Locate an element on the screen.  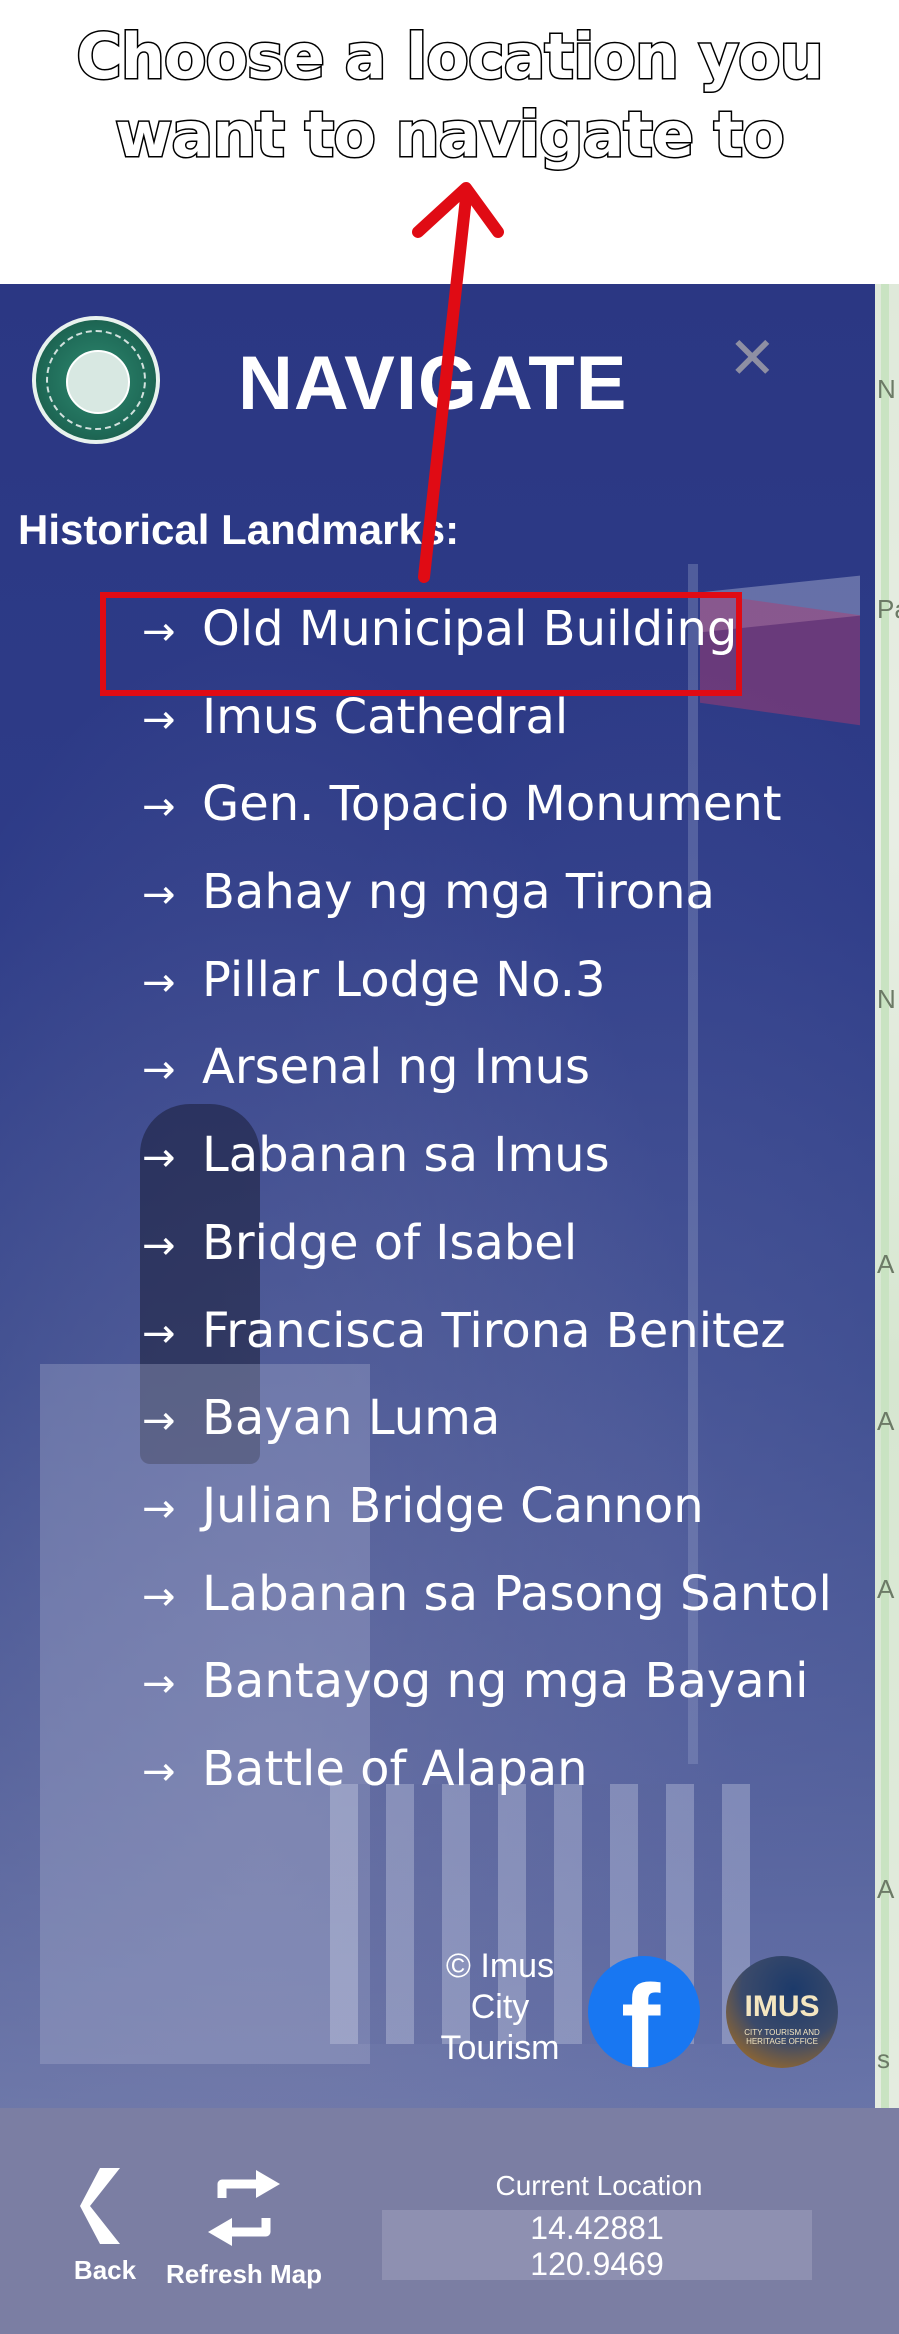
copyright-line: City is located at coordinates (500, 2007).